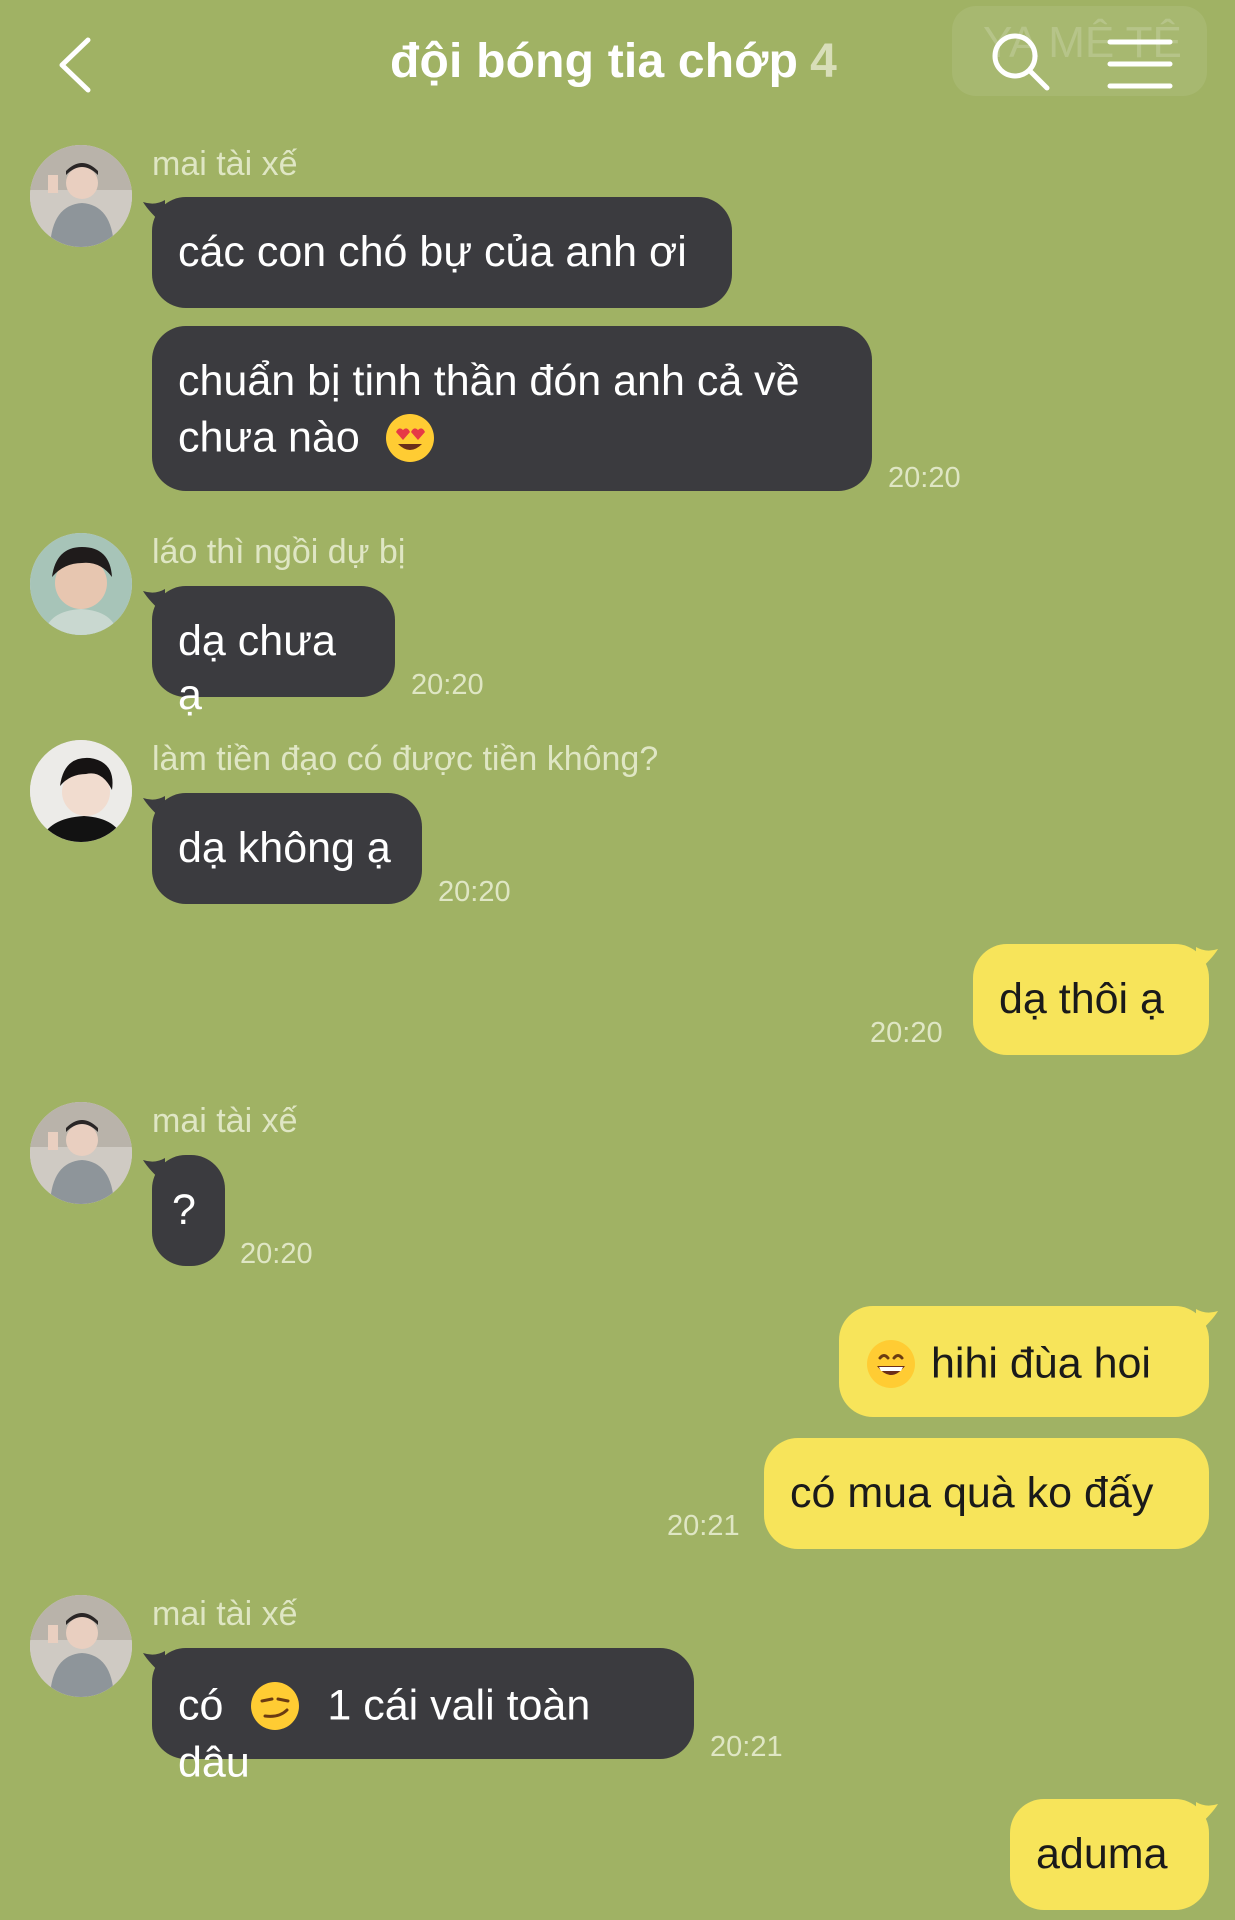  I want to click on message-bubble: hihi đùa hoi, so click(1024, 1361).